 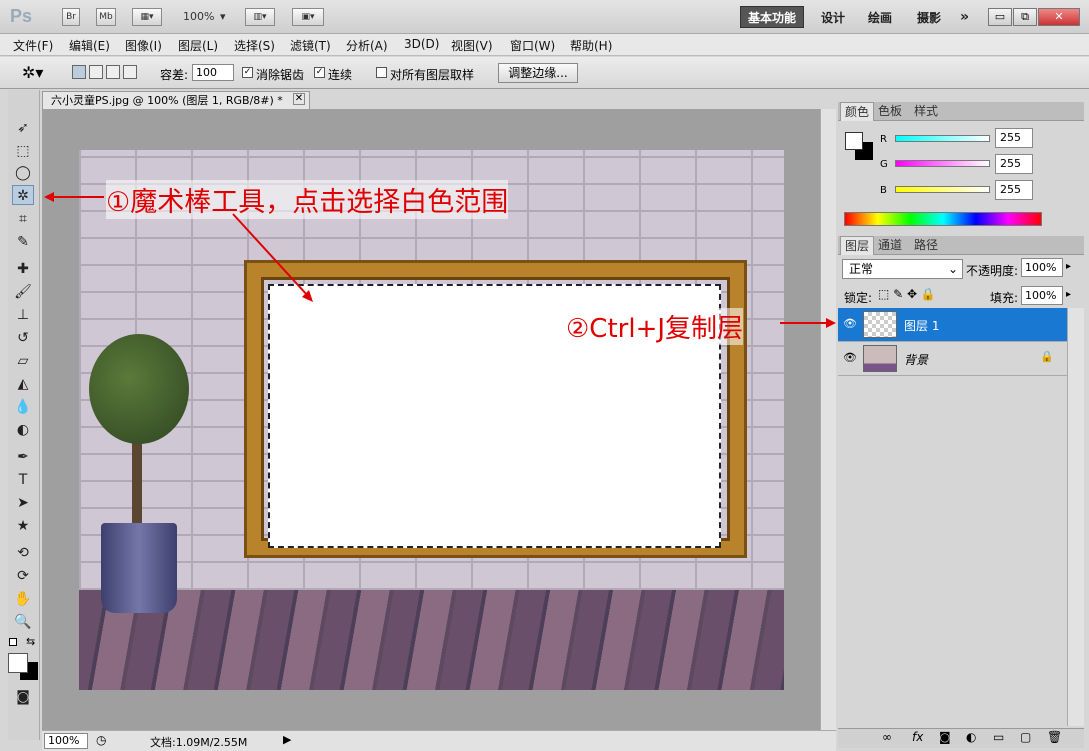 What do you see at coordinates (917, 737) in the screenshot?
I see `layer-style-icon: fx` at bounding box center [917, 737].